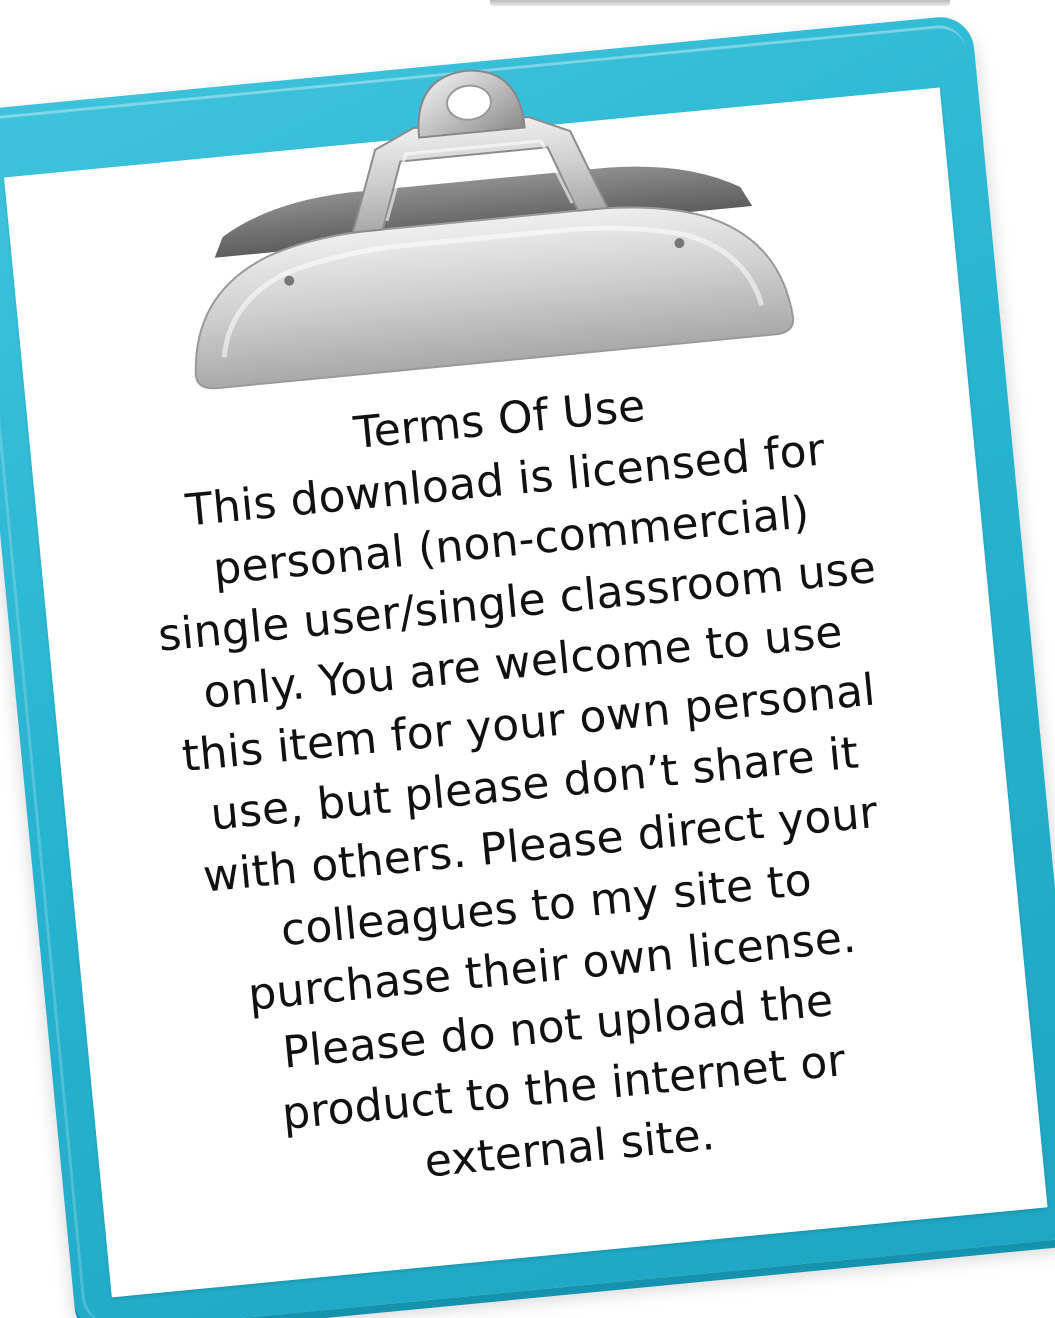 This screenshot has width=1055, height=1318. I want to click on top-edge-strip, so click(720, 3).